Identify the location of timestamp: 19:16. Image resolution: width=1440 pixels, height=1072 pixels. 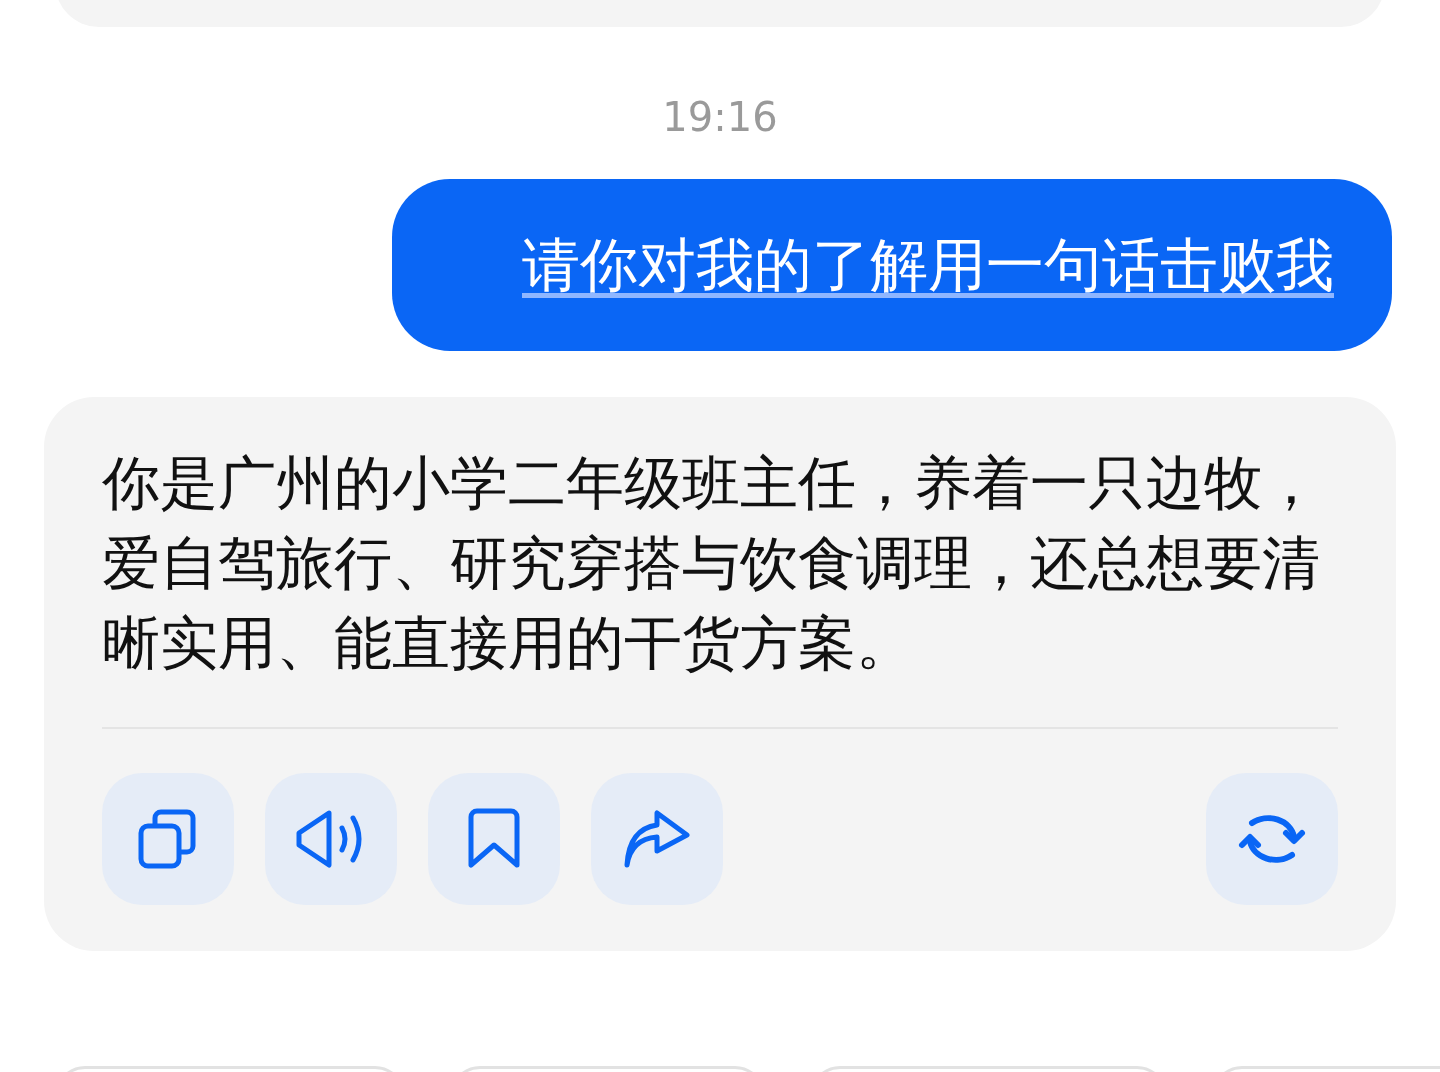
(720, 117).